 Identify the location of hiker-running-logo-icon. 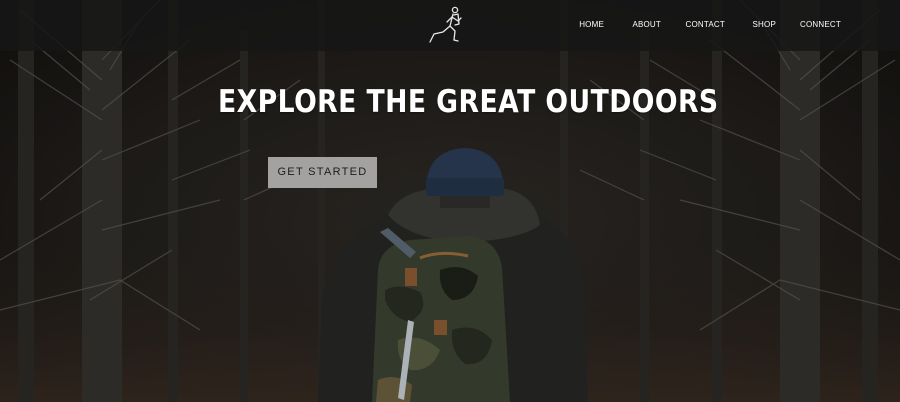
(450, 25).